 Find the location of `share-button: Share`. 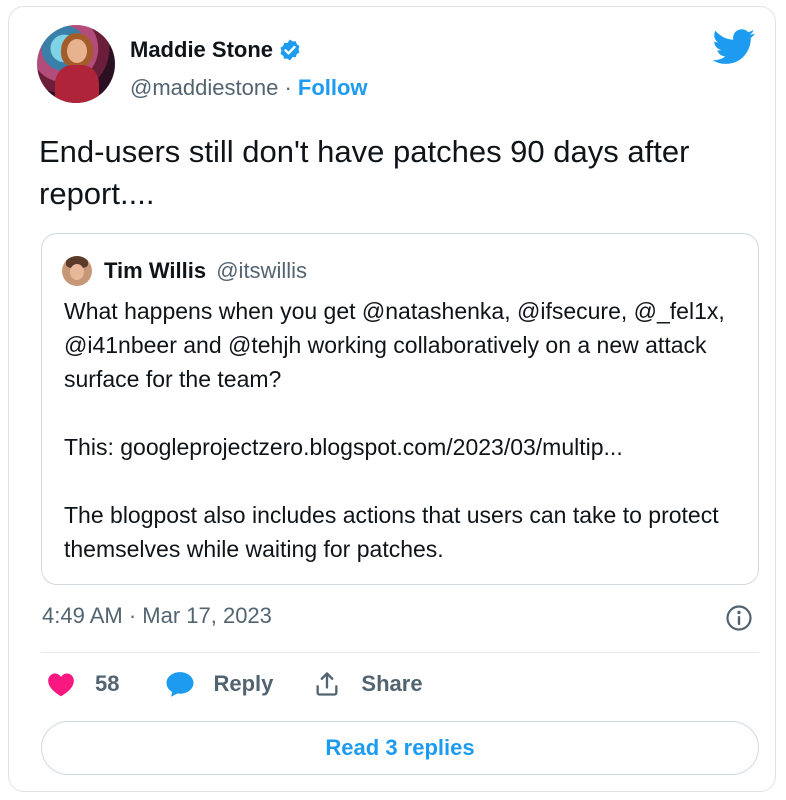

share-button: Share is located at coordinates (368, 684).